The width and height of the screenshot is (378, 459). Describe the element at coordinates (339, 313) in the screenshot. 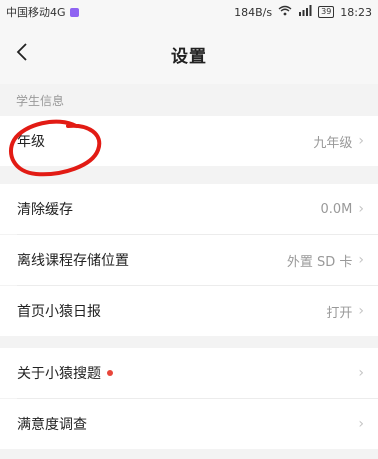

I see `daily-report-value: 打开` at that location.